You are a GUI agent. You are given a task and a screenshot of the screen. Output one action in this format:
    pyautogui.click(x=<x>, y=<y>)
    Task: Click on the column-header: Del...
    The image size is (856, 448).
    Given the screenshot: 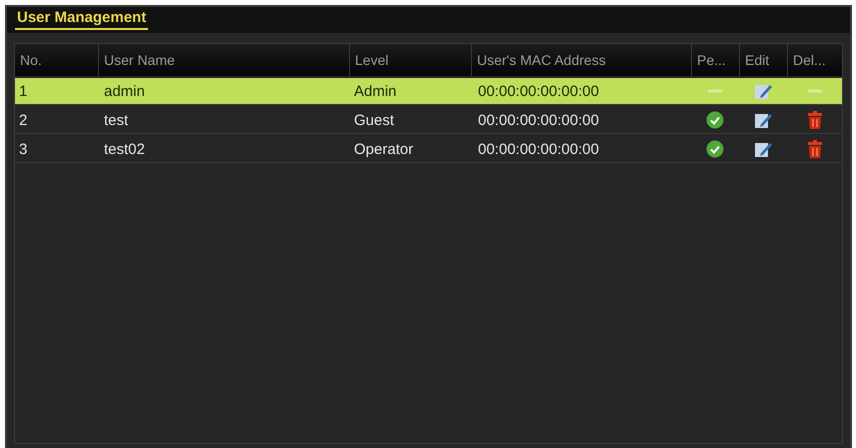 What is the action you would take?
    pyautogui.click(x=814, y=60)
    